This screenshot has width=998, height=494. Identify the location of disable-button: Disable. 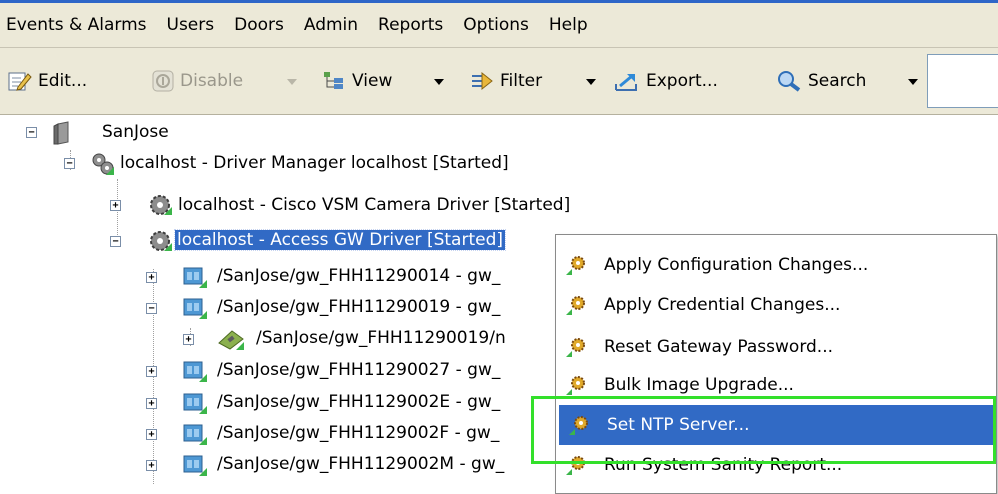
(197, 81).